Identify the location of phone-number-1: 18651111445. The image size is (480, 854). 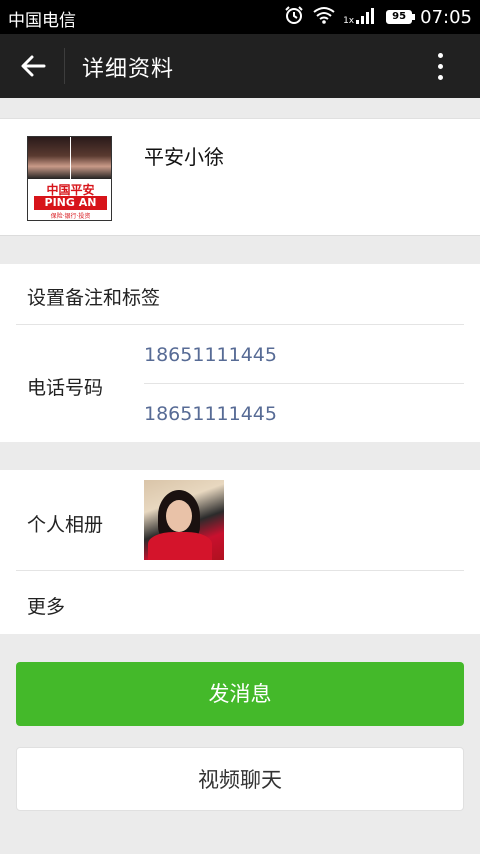
(210, 355).